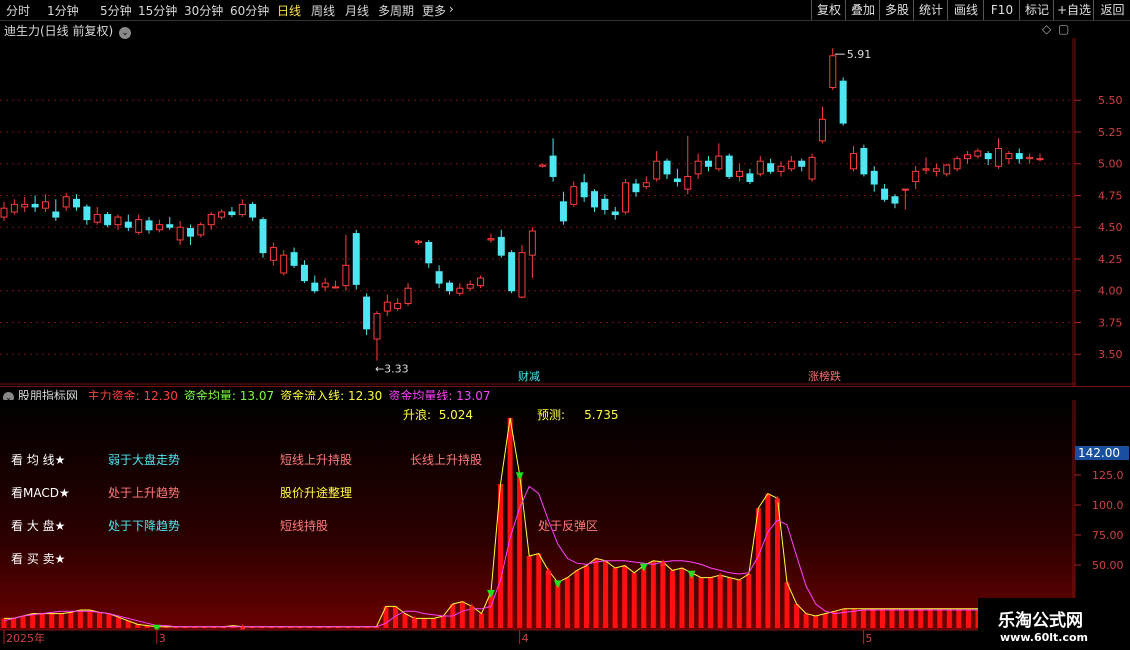  I want to click on period-60min: 60分钟, so click(249, 10).